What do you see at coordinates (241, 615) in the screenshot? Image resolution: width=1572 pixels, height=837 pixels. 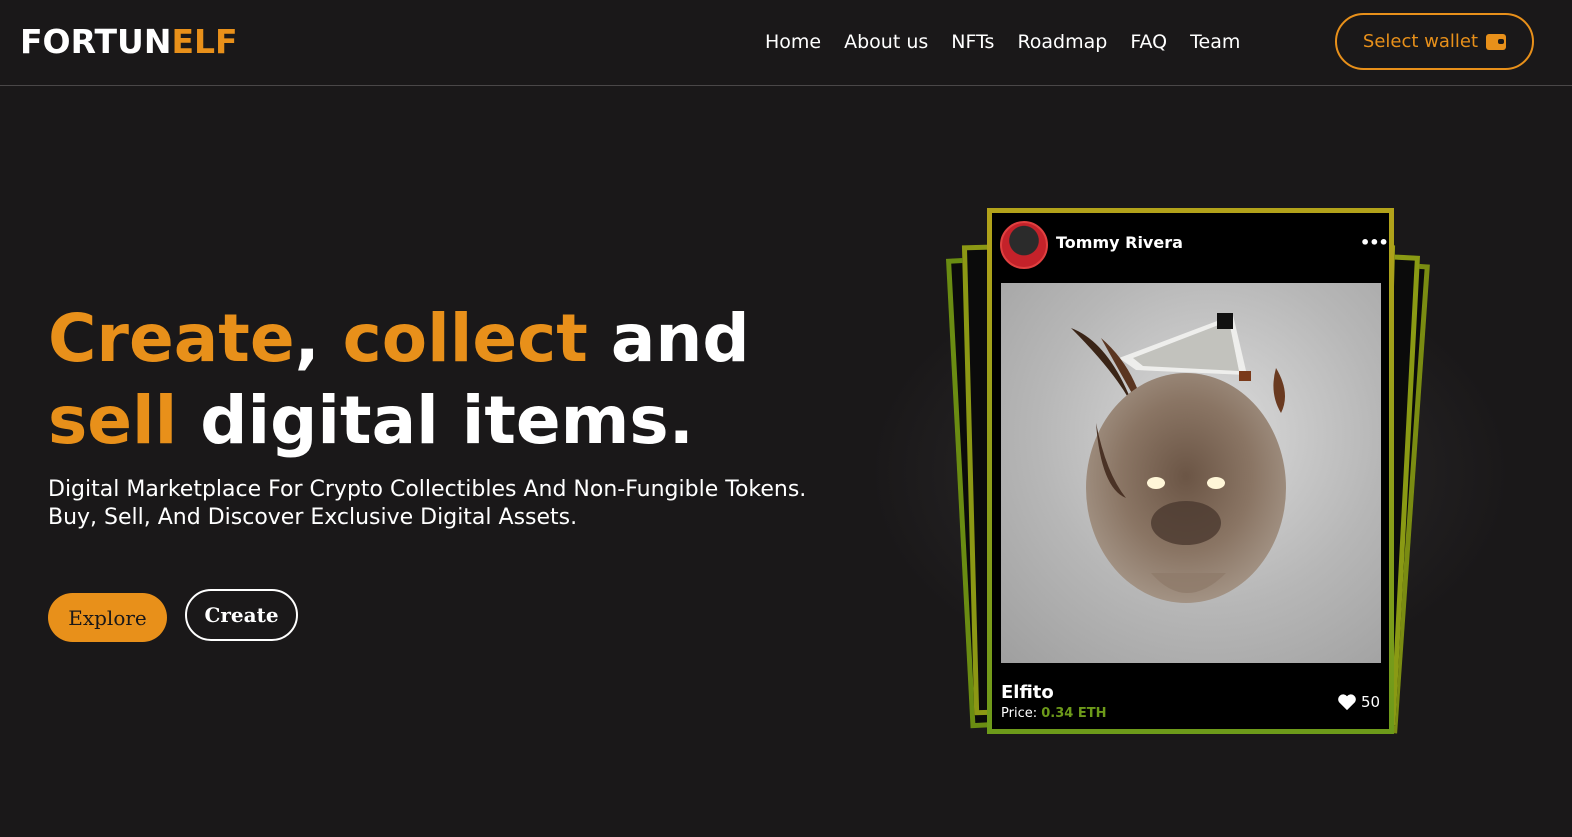 I see `create-button: Create` at bounding box center [241, 615].